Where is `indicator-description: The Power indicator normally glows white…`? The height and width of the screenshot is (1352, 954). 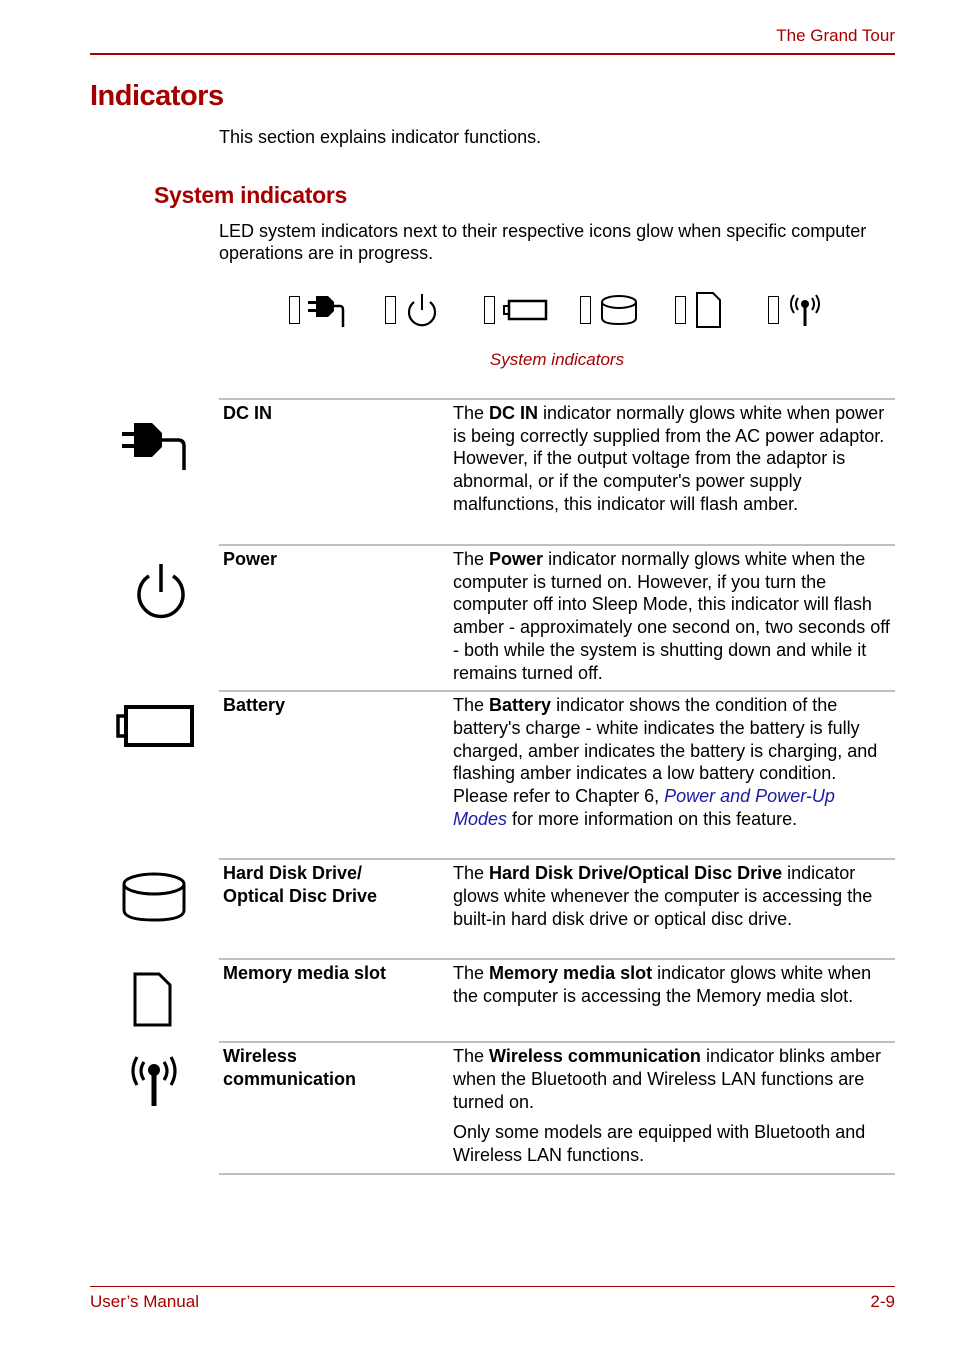
indicator-description: The Power indicator normally glows white… is located at coordinates (671, 616).